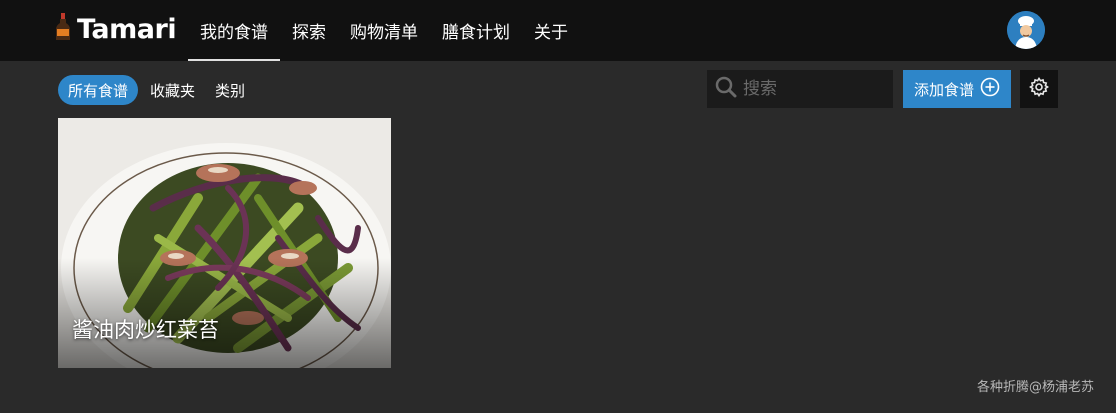 This screenshot has width=1116, height=413. I want to click on card-shade, so click(224, 313).